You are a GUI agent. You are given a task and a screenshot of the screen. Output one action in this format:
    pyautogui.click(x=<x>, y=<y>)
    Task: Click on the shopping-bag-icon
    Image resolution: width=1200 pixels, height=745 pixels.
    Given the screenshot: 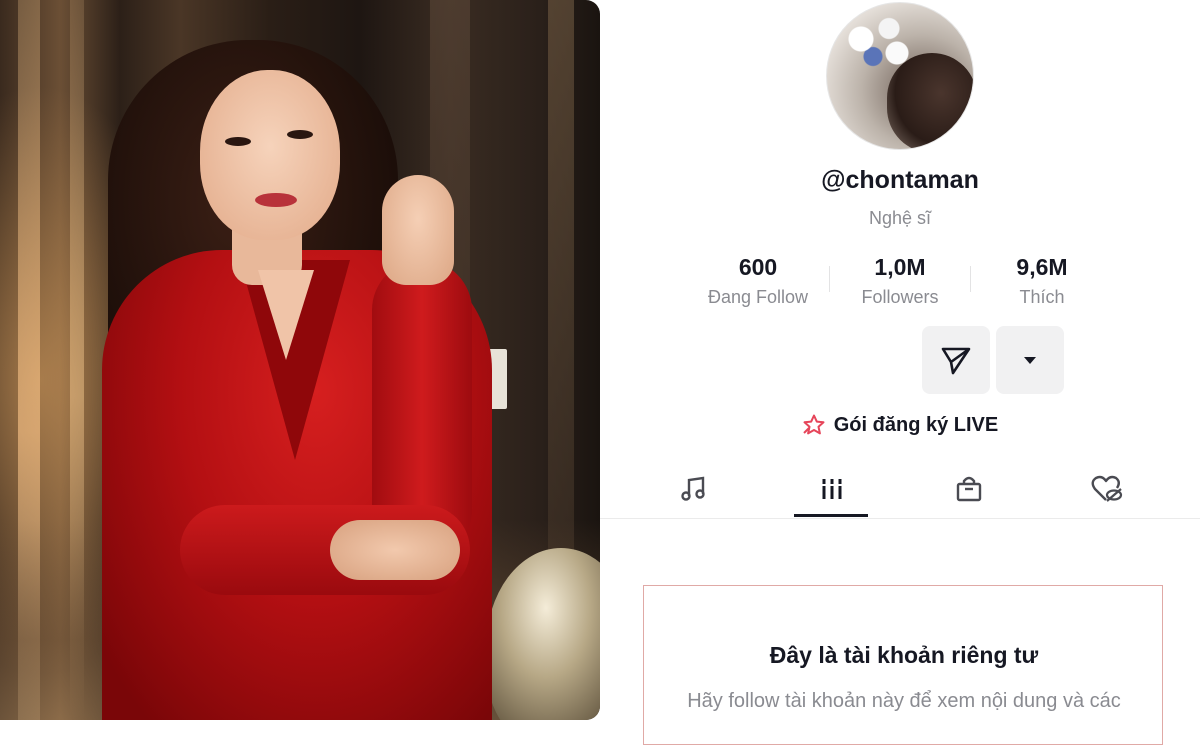 What is the action you would take?
    pyautogui.click(x=968, y=489)
    